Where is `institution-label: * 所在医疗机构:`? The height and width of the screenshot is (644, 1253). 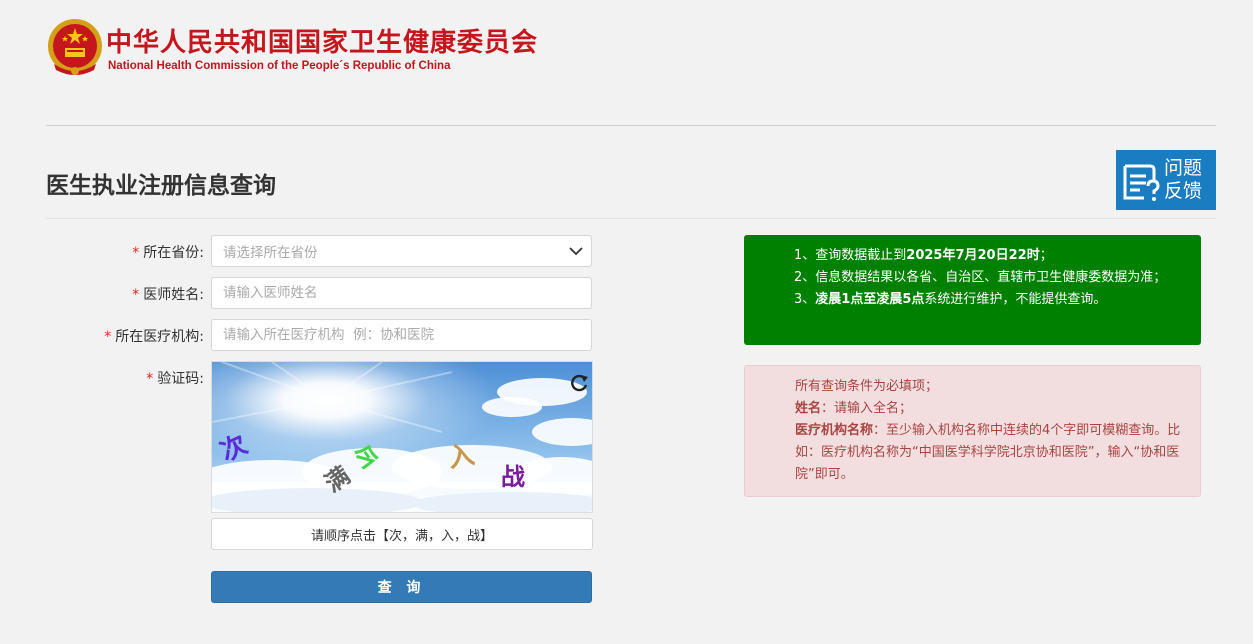
institution-label: * 所在医疗机构: is located at coordinates (154, 336).